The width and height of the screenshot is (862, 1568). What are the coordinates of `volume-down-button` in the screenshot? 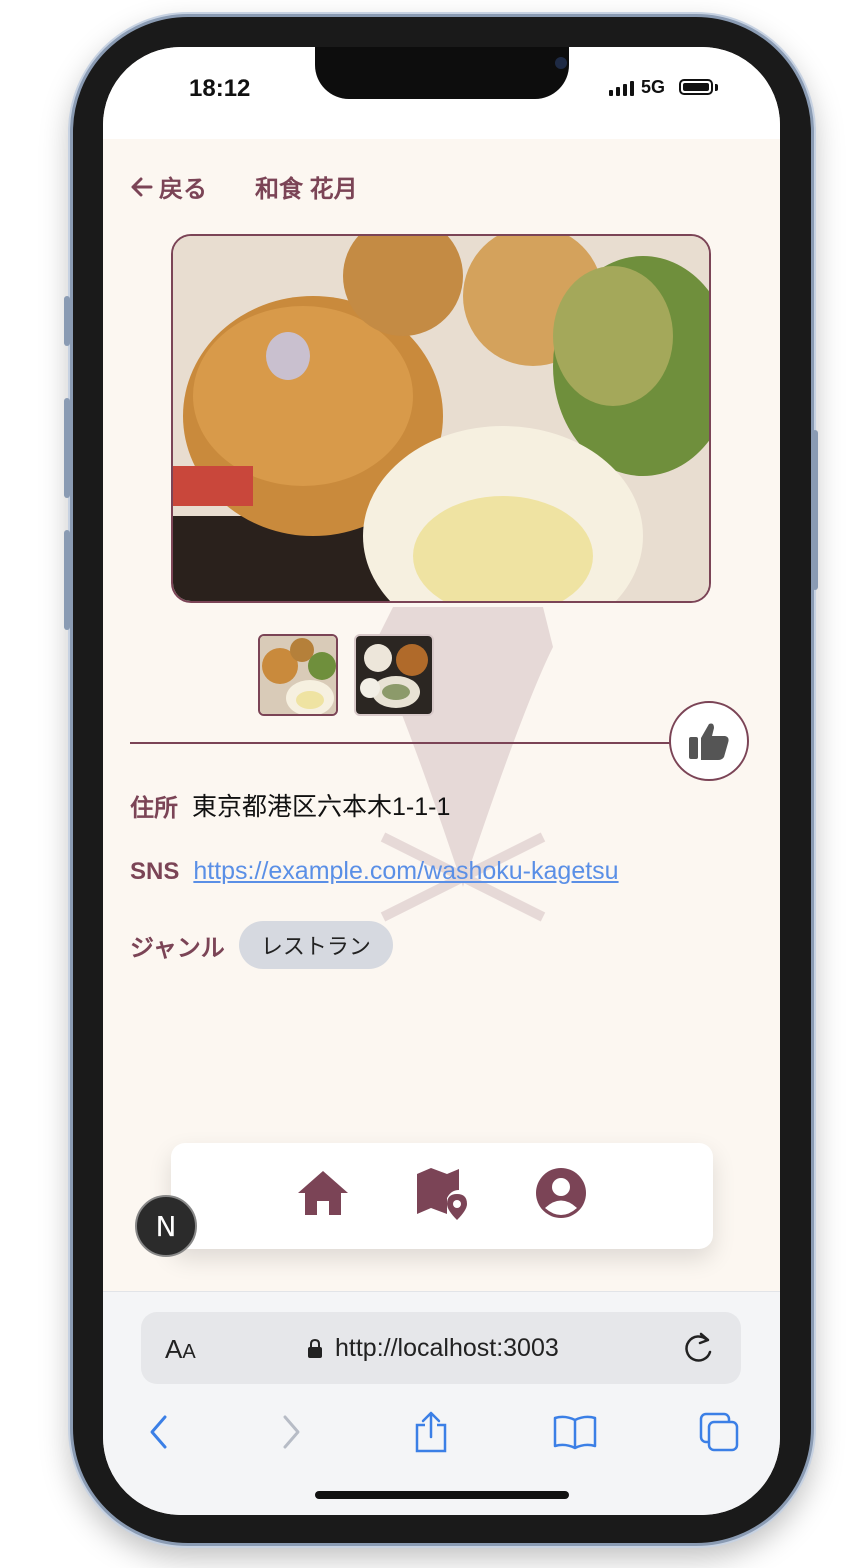 It's located at (67, 580).